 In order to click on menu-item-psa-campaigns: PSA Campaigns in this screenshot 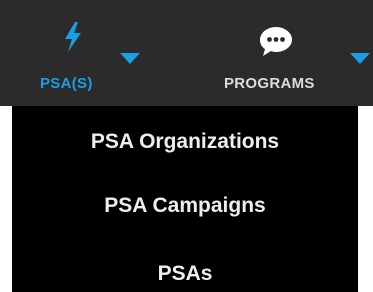, I will do `click(185, 206)`.